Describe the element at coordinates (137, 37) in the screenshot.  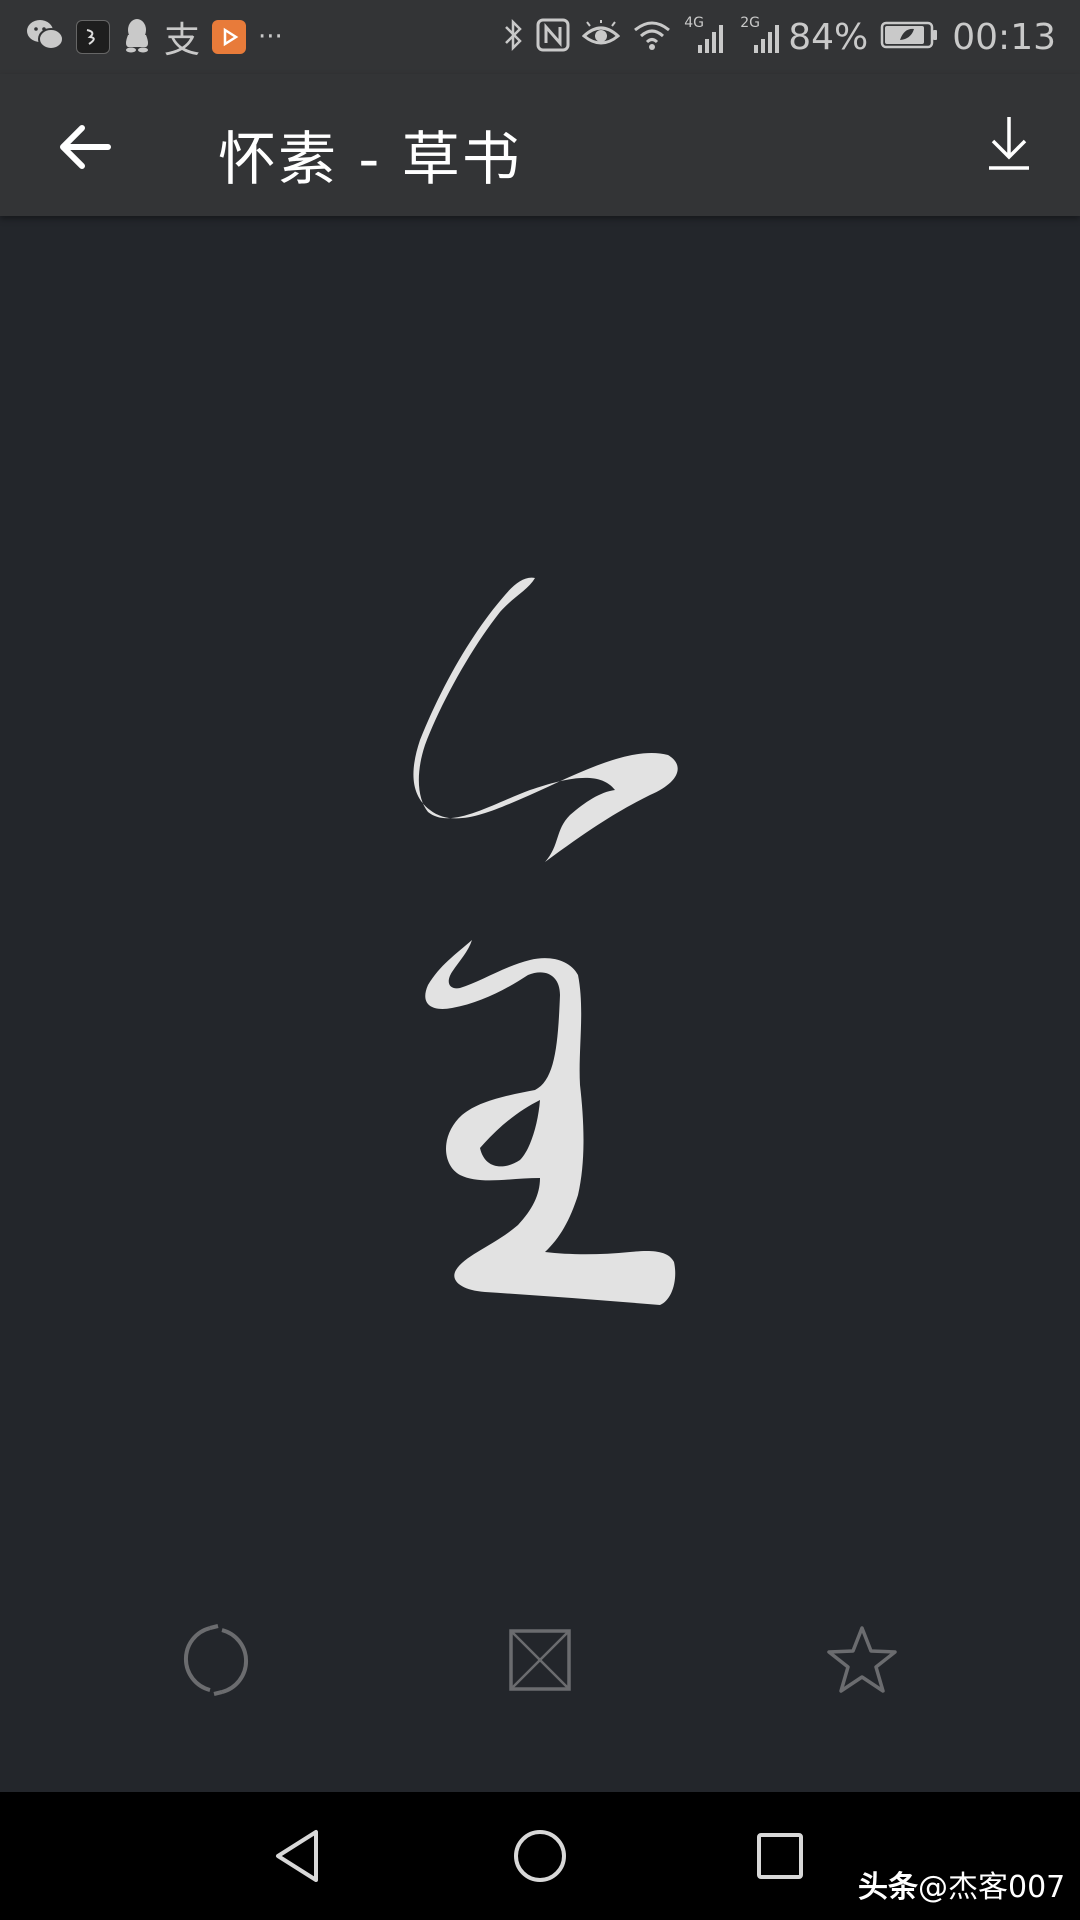
I see `qq-icon` at that location.